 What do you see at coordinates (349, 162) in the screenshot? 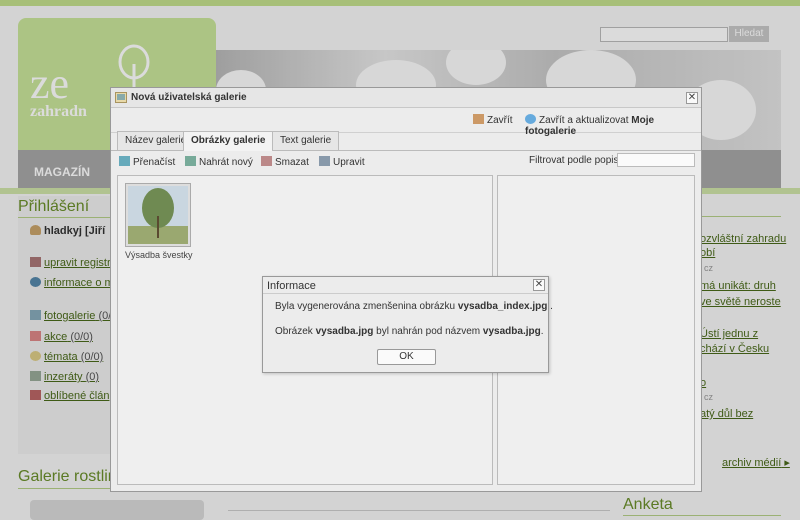
I see `edit-label: Upravit` at bounding box center [349, 162].